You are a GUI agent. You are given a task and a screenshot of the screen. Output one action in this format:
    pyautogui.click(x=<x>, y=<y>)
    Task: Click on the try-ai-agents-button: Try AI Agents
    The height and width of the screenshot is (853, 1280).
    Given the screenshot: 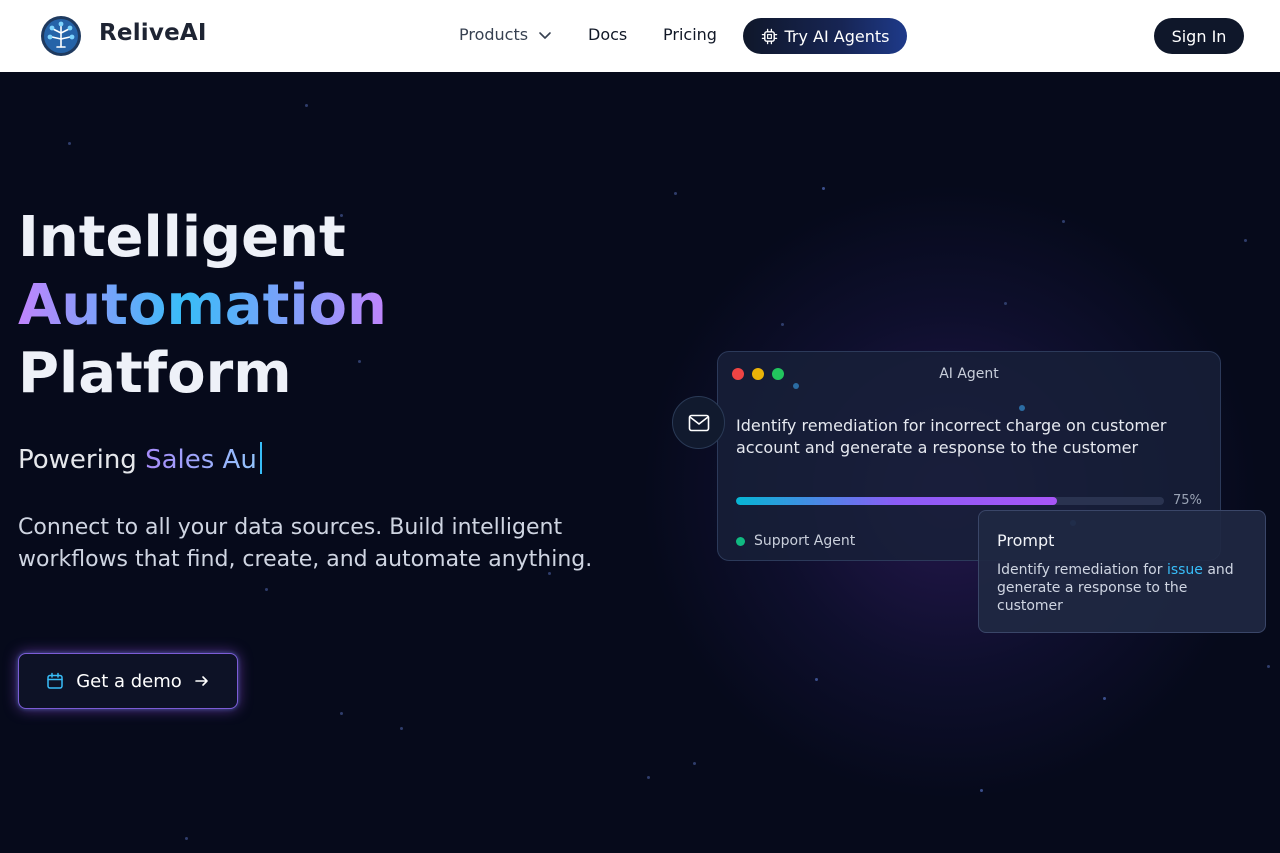 What is the action you would take?
    pyautogui.click(x=825, y=36)
    